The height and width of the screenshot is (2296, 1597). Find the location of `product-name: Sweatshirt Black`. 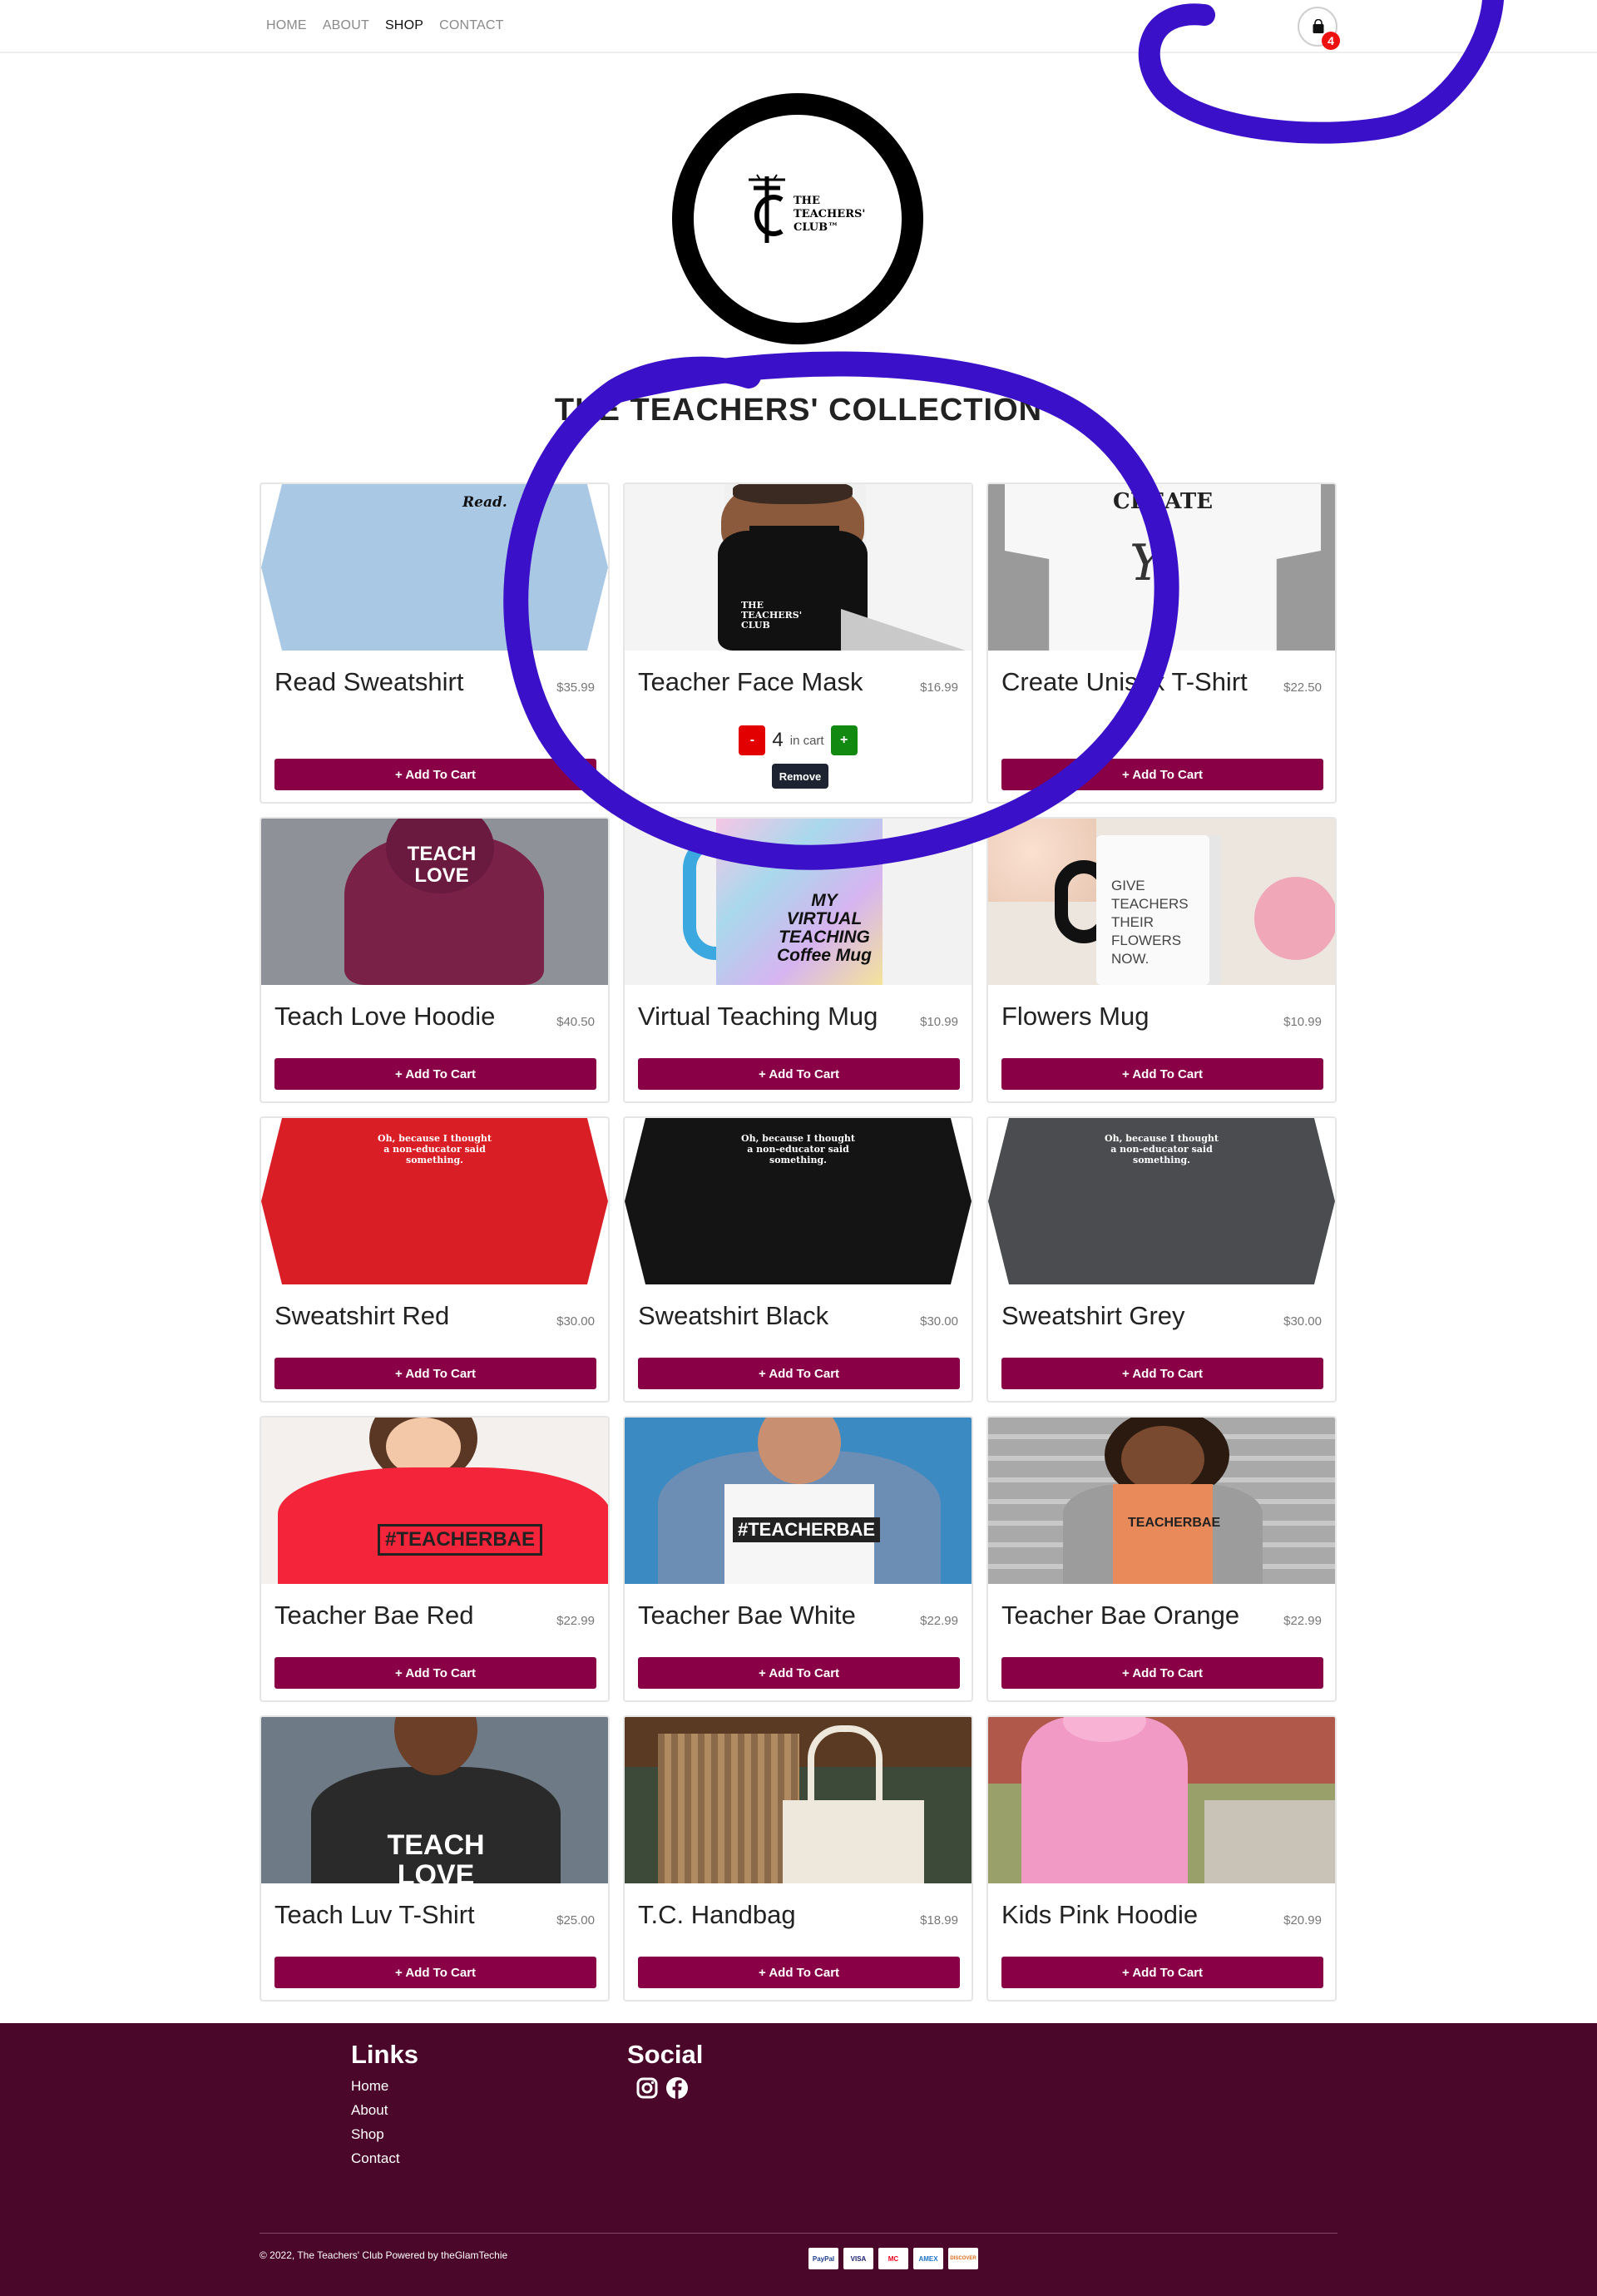

product-name: Sweatshirt Black is located at coordinates (733, 1316).